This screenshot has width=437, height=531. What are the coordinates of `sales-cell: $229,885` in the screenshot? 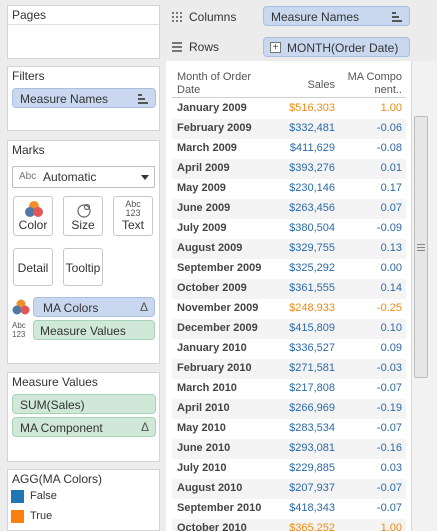 It's located at (305, 468).